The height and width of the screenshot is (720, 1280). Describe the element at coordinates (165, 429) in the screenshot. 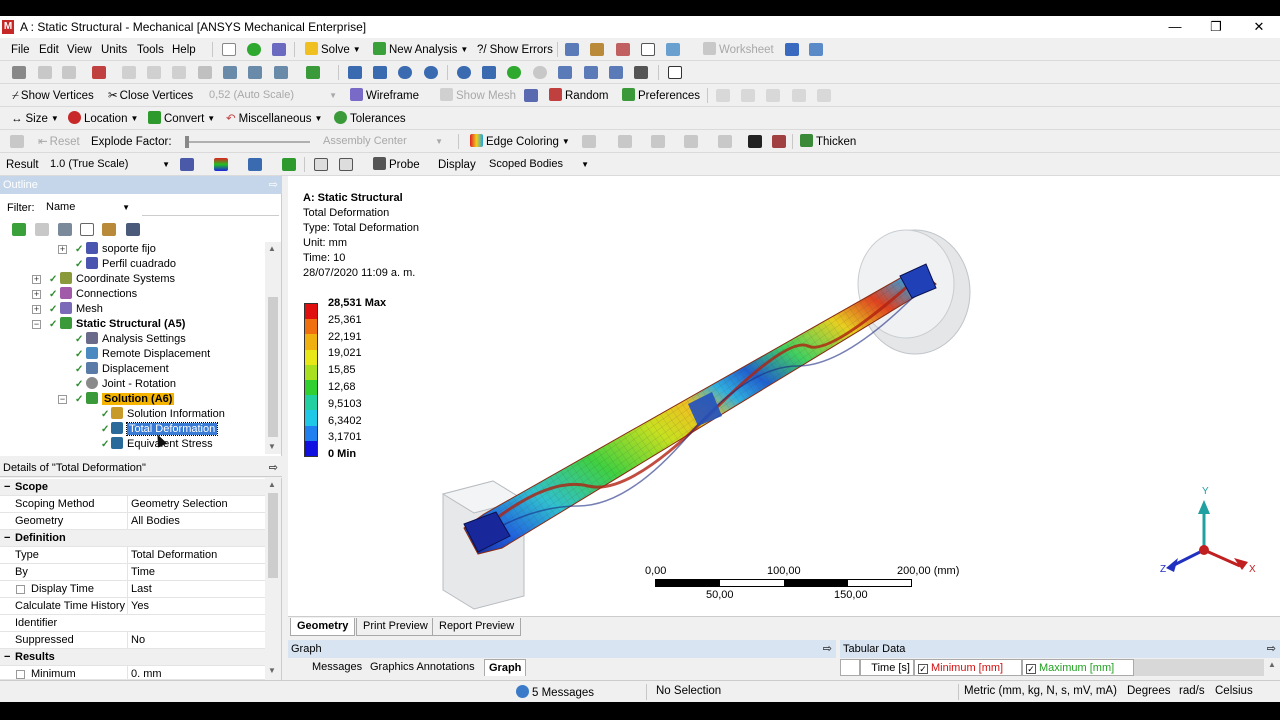

I see `tree-item-total-deformation: Total Deformation` at that location.